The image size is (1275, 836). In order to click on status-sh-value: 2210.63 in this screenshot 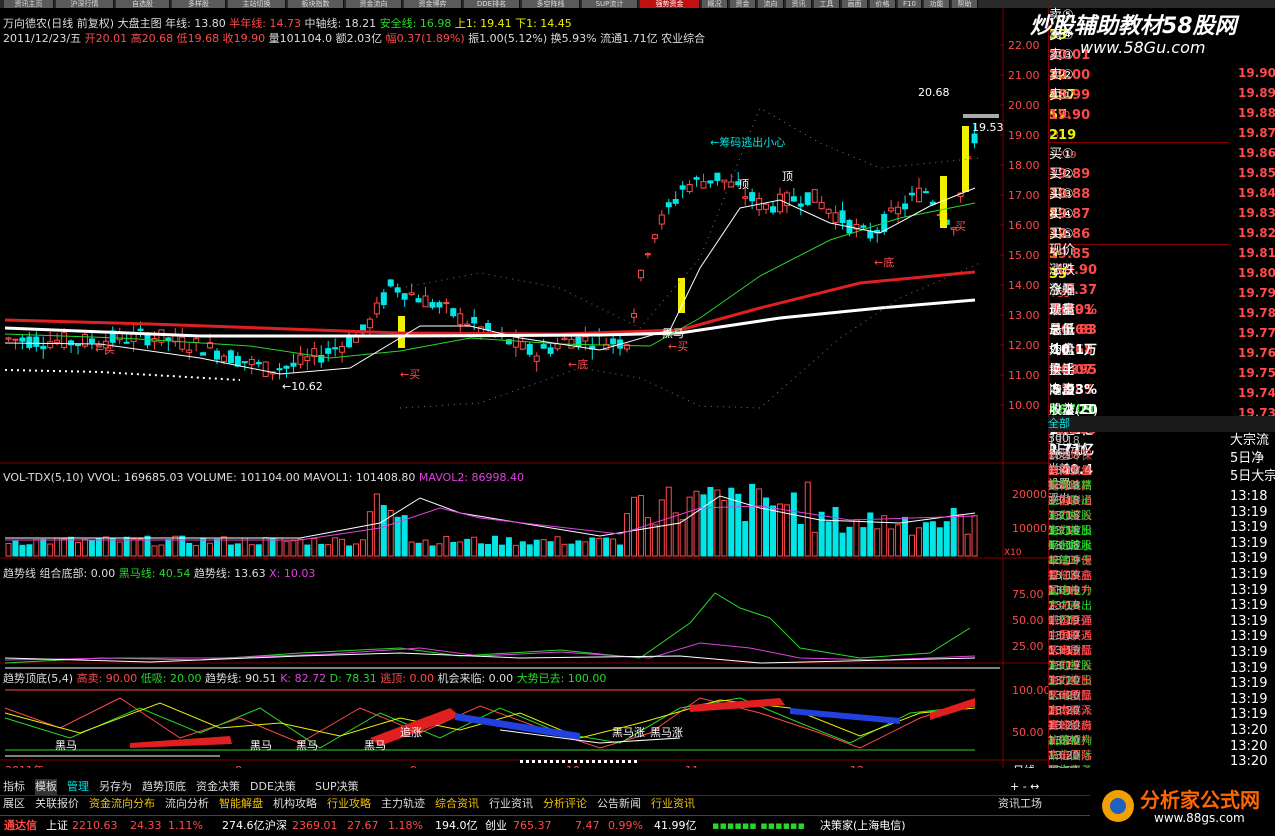, I will do `click(95, 825)`.